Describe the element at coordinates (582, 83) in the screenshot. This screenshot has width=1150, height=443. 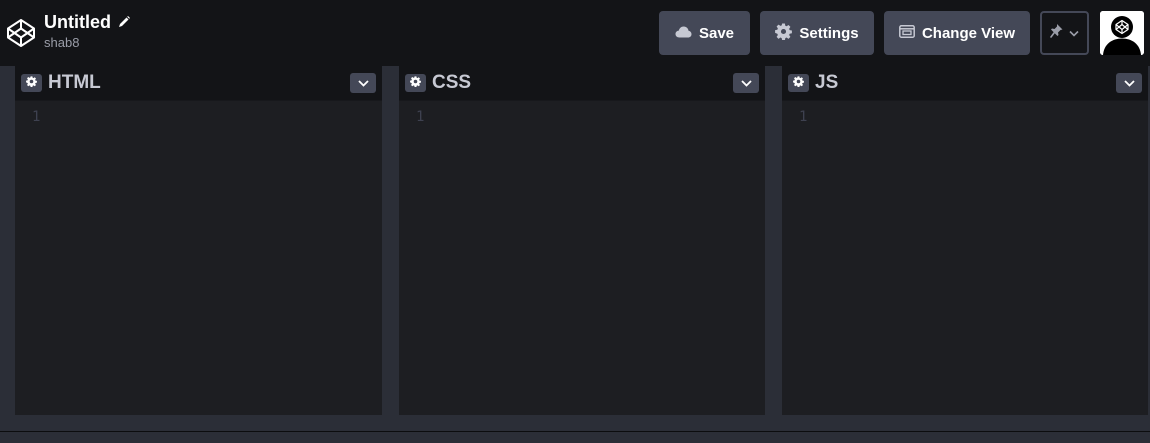
I see `css-editor-header: CSS` at that location.